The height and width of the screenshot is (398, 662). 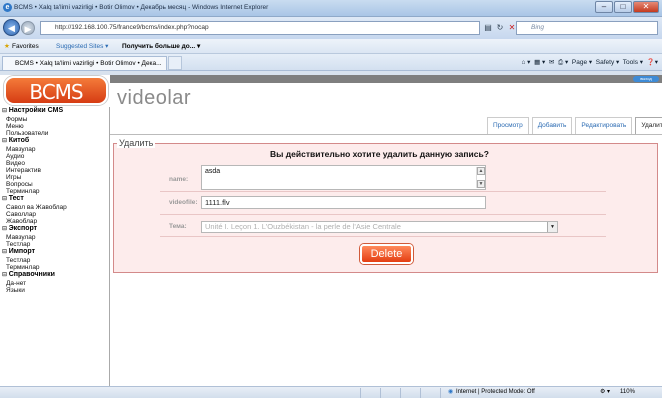 What do you see at coordinates (608, 62) in the screenshot?
I see `safety-menu: Safety ▾` at bounding box center [608, 62].